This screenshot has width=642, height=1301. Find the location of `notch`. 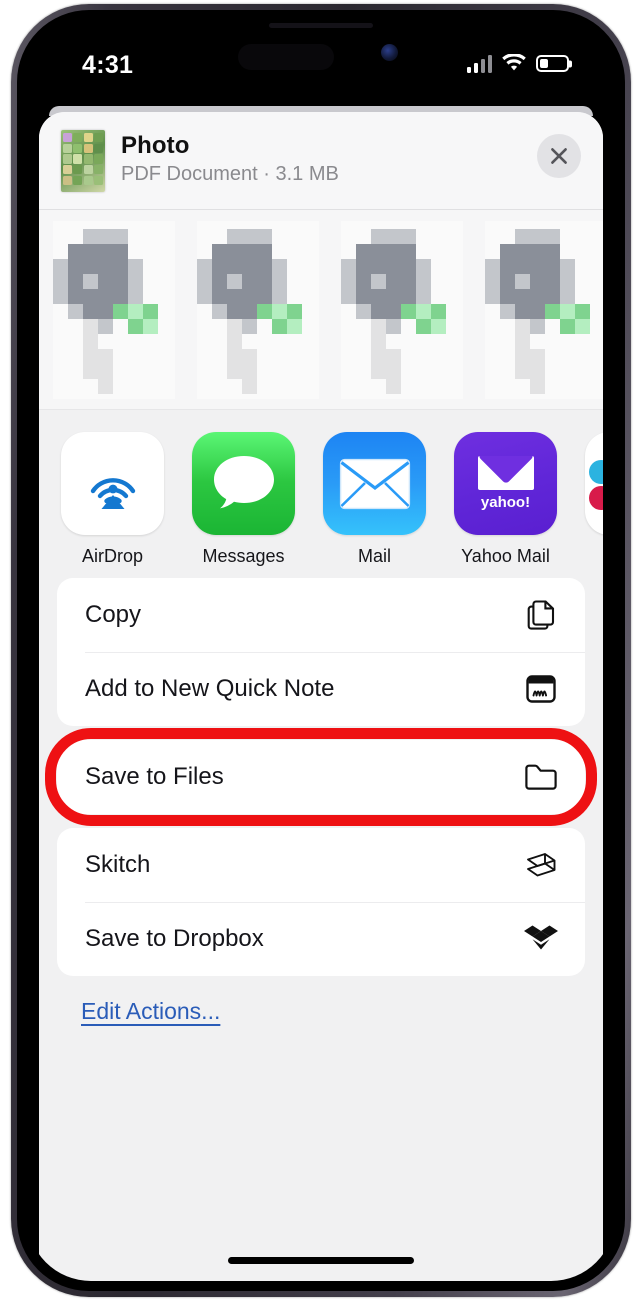

notch is located at coordinates (321, 53).